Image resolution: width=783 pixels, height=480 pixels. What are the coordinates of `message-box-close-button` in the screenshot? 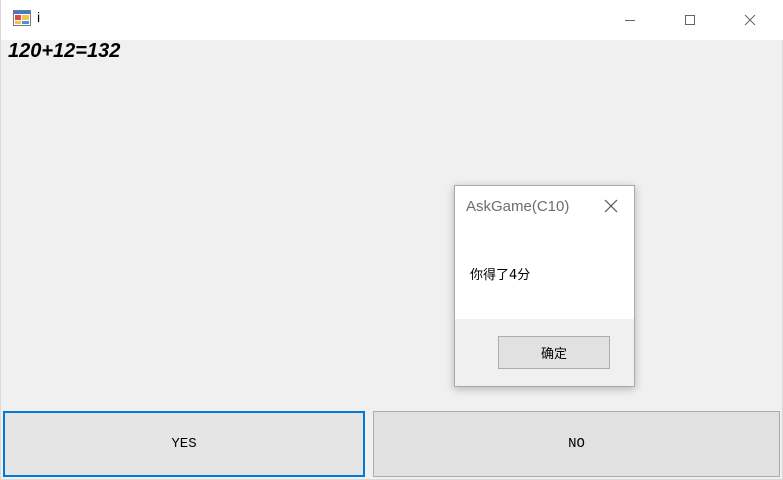 It's located at (611, 207).